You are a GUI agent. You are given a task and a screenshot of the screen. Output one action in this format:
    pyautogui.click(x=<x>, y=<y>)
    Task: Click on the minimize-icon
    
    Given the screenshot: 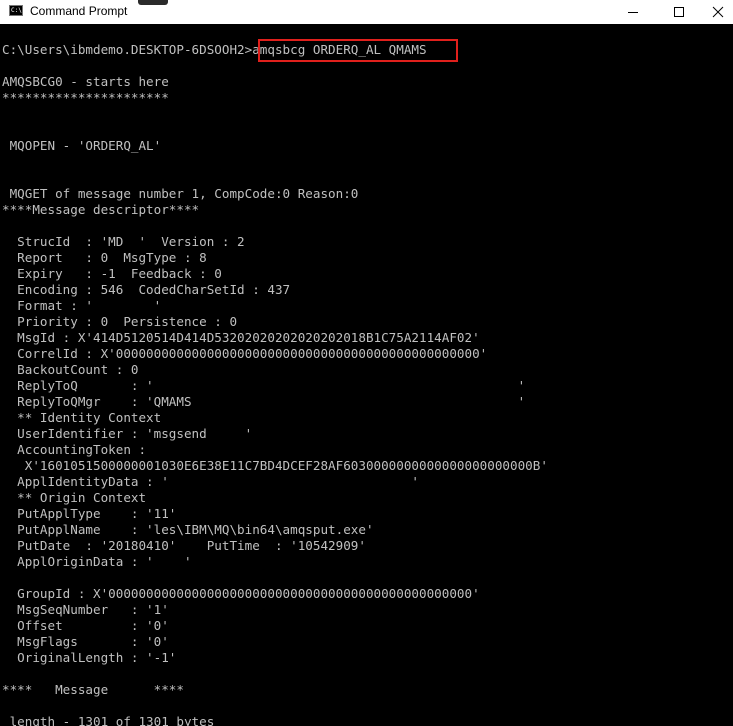 What is the action you would take?
    pyautogui.click(x=633, y=12)
    